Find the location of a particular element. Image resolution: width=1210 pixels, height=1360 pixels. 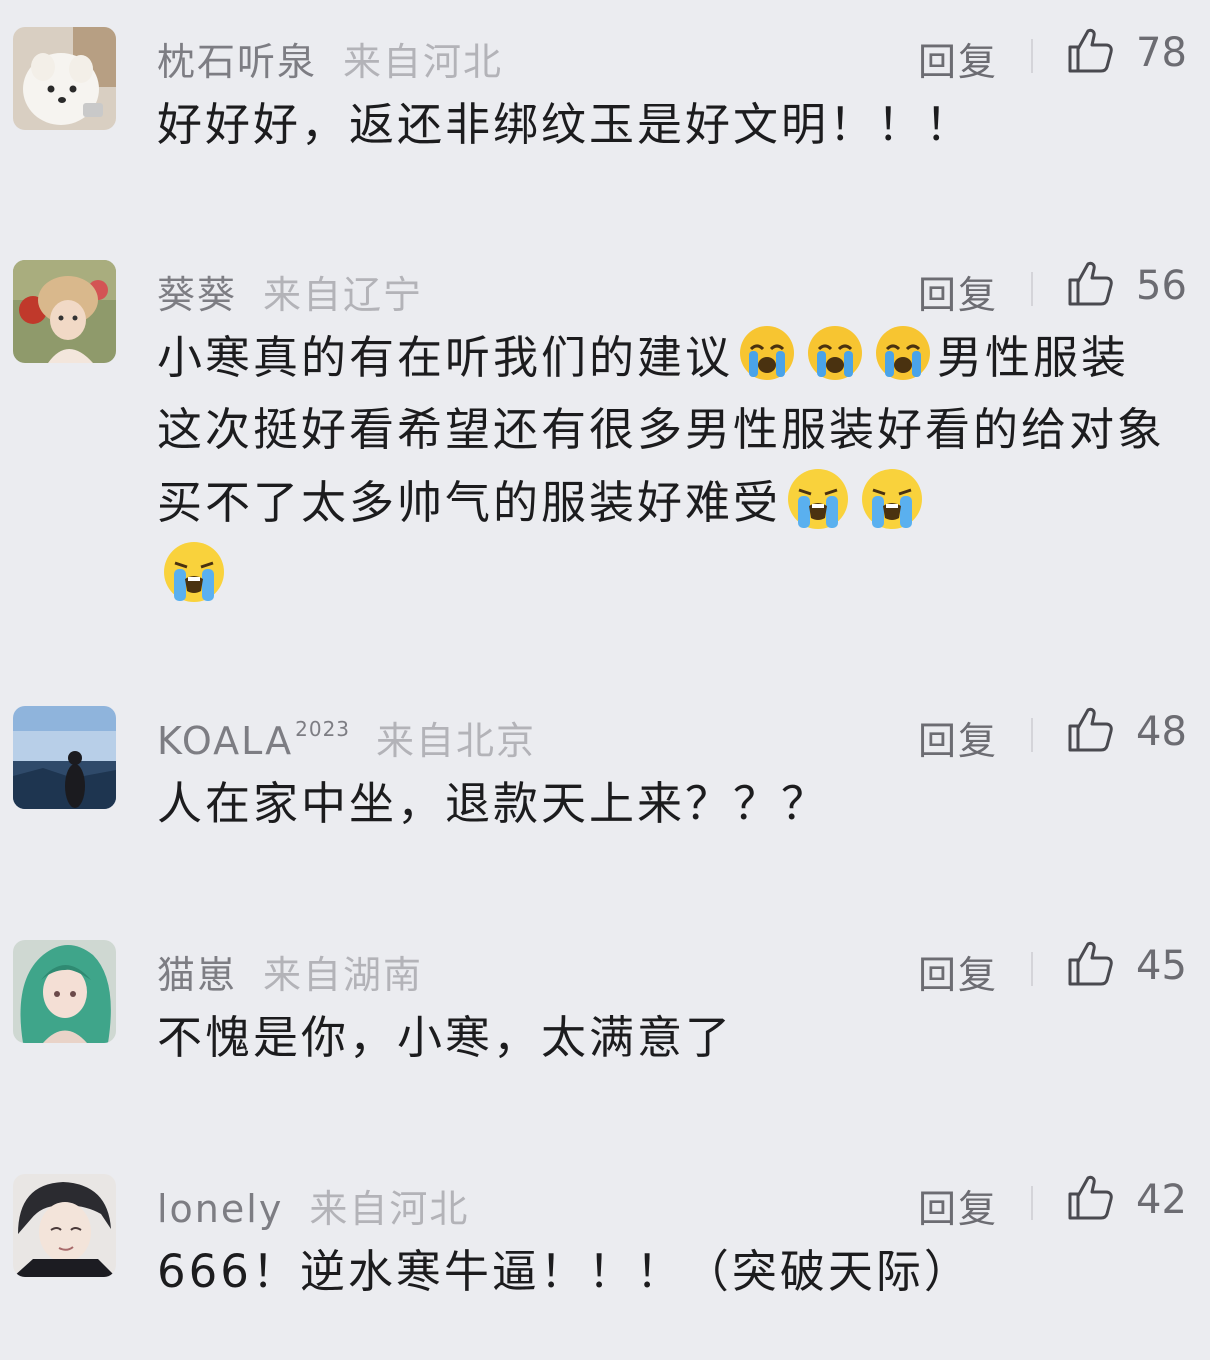

like-button: 45 is located at coordinates (1125, 966).